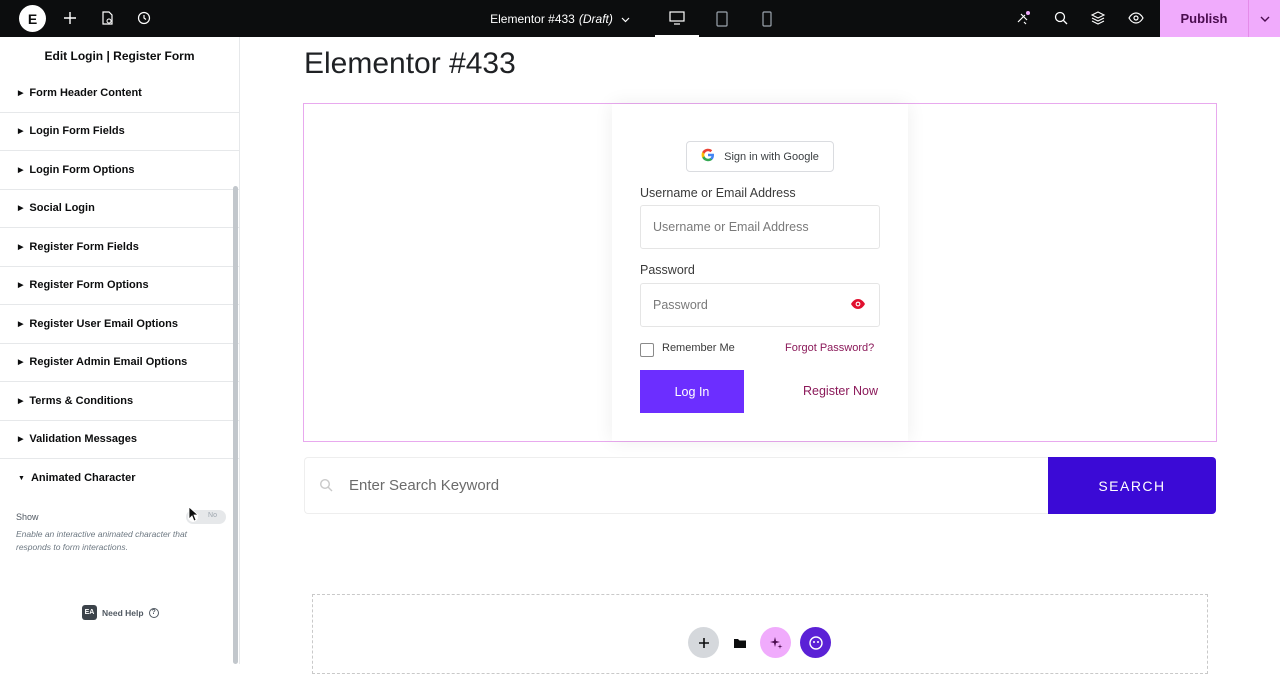 The width and height of the screenshot is (1280, 674). I want to click on page-title: Elementor #433, so click(410, 63).